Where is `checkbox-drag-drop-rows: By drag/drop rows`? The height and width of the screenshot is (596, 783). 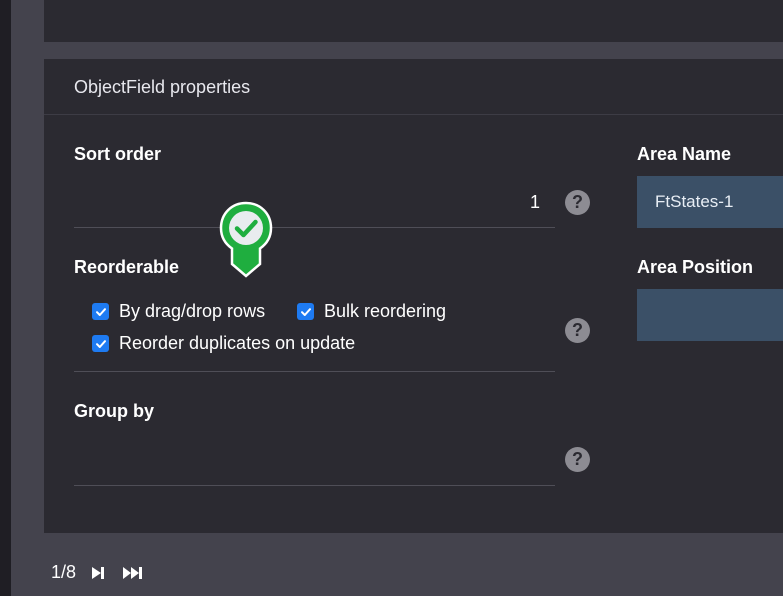 checkbox-drag-drop-rows: By drag/drop rows is located at coordinates (178, 311).